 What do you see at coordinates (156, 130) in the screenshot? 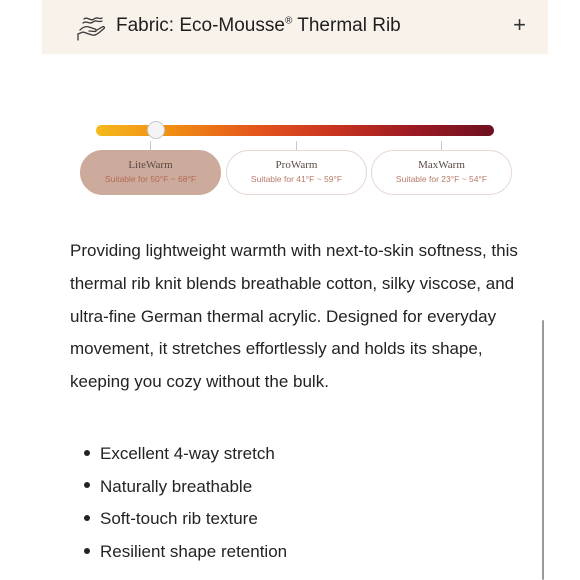
I see `warmth-slider-handle` at bounding box center [156, 130].